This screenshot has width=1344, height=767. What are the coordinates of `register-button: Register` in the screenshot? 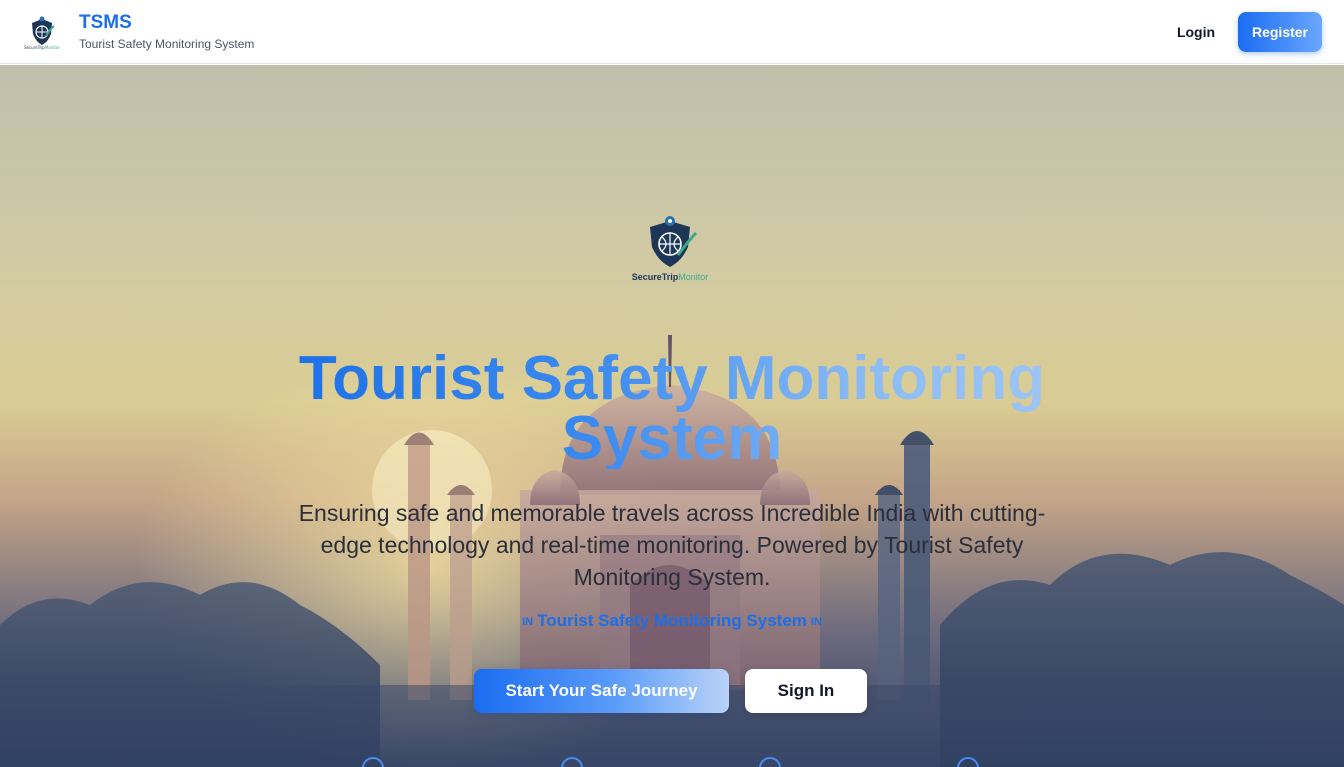 It's located at (1280, 32).